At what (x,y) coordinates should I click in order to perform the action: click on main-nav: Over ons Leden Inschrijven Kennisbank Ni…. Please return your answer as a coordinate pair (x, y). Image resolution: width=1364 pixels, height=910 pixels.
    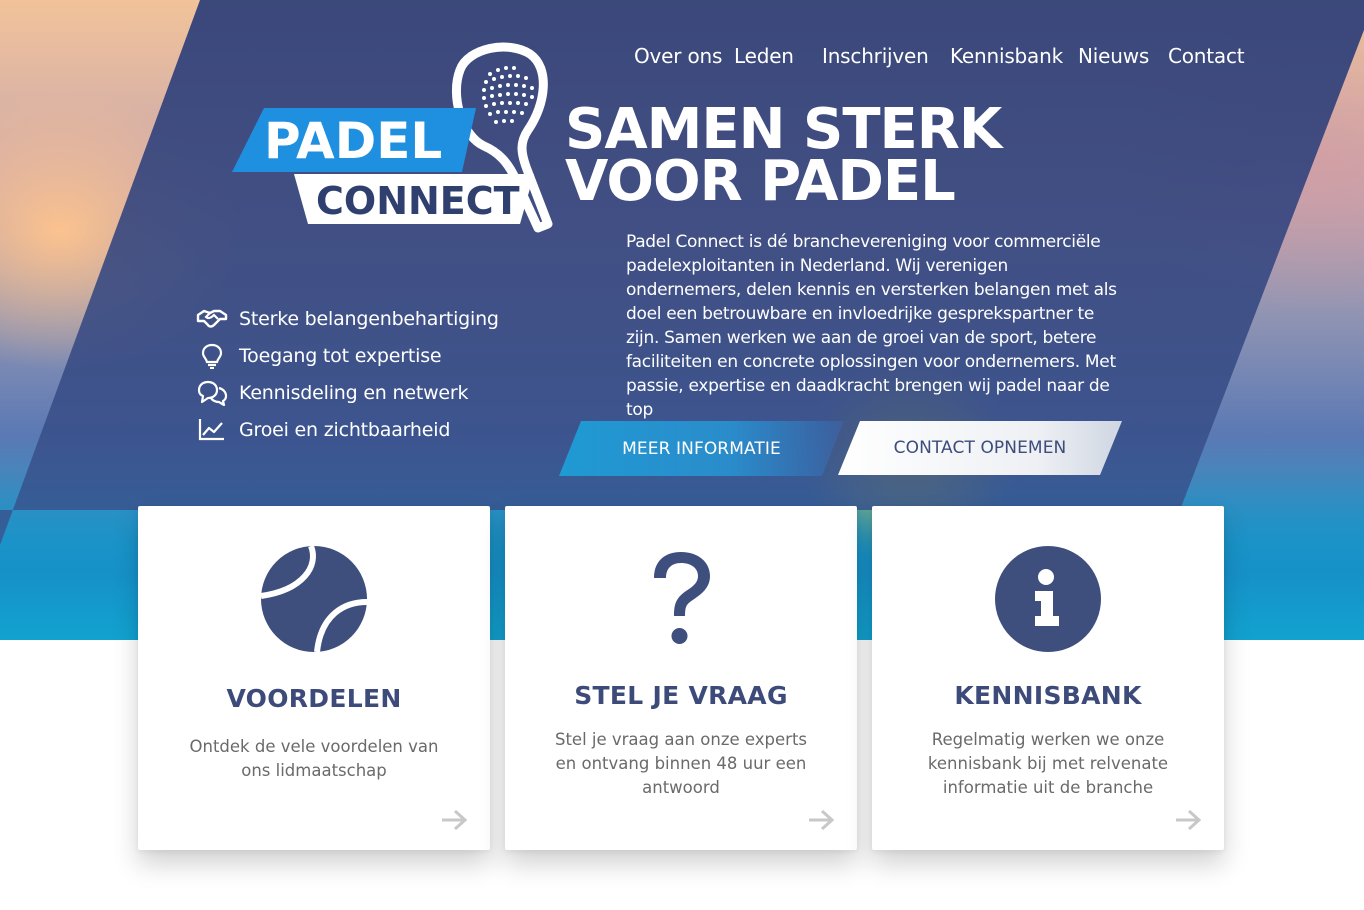
    Looking at the image, I should click on (682, 59).